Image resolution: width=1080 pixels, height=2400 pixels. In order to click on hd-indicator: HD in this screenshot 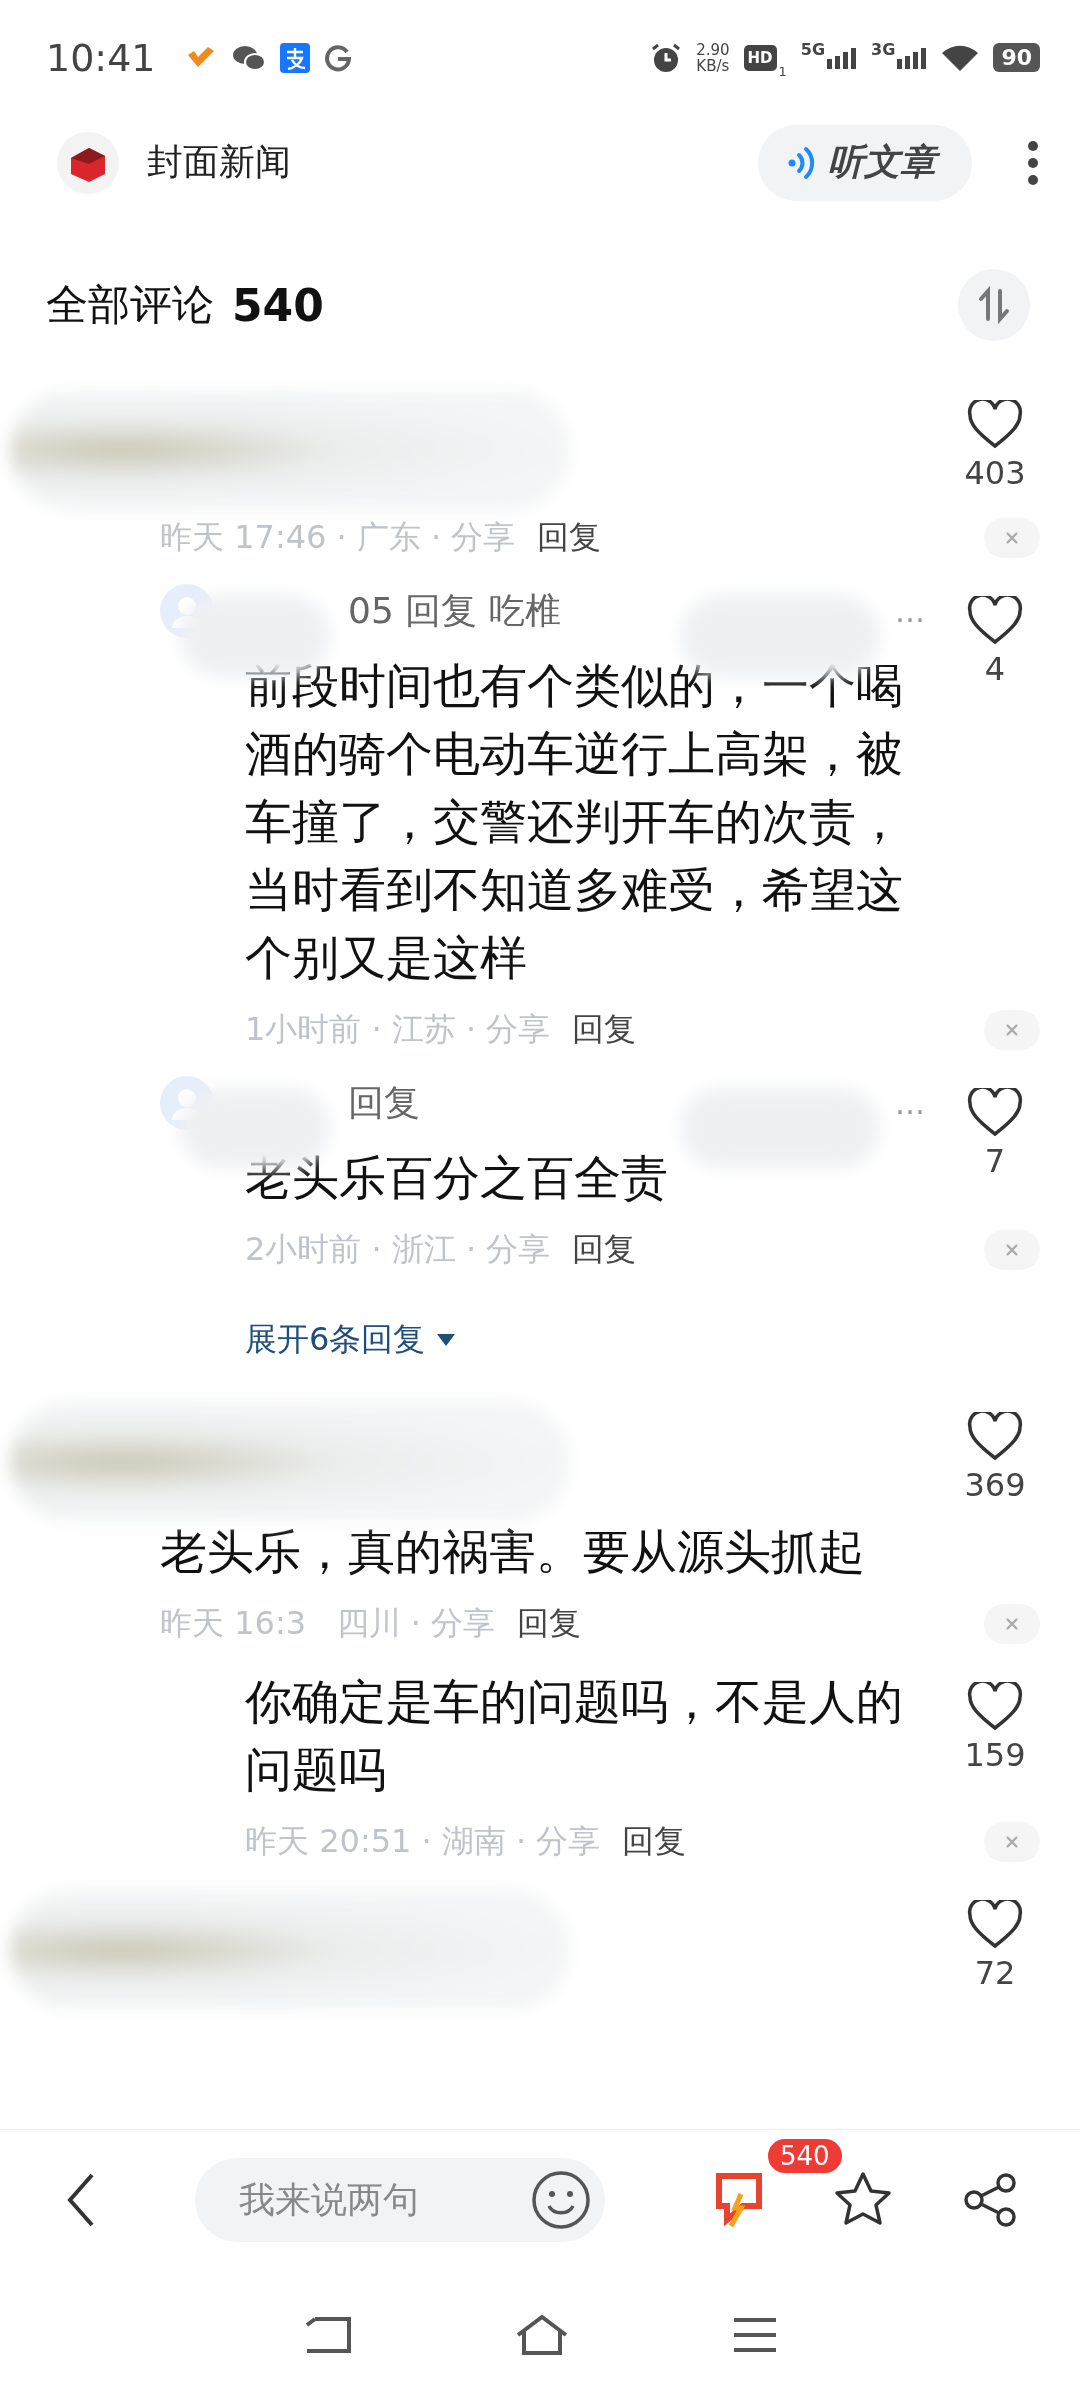, I will do `click(760, 57)`.